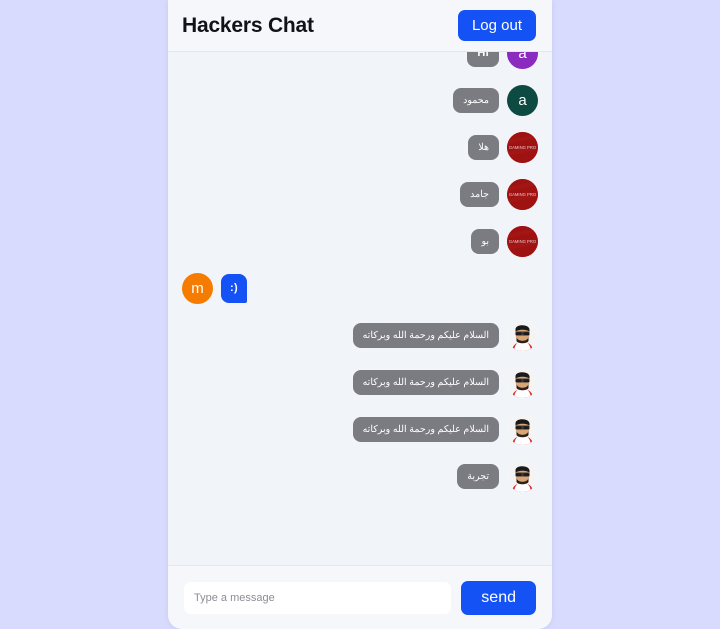 The width and height of the screenshot is (720, 629). What do you see at coordinates (360, 288) in the screenshot?
I see `message-row: m:)` at bounding box center [360, 288].